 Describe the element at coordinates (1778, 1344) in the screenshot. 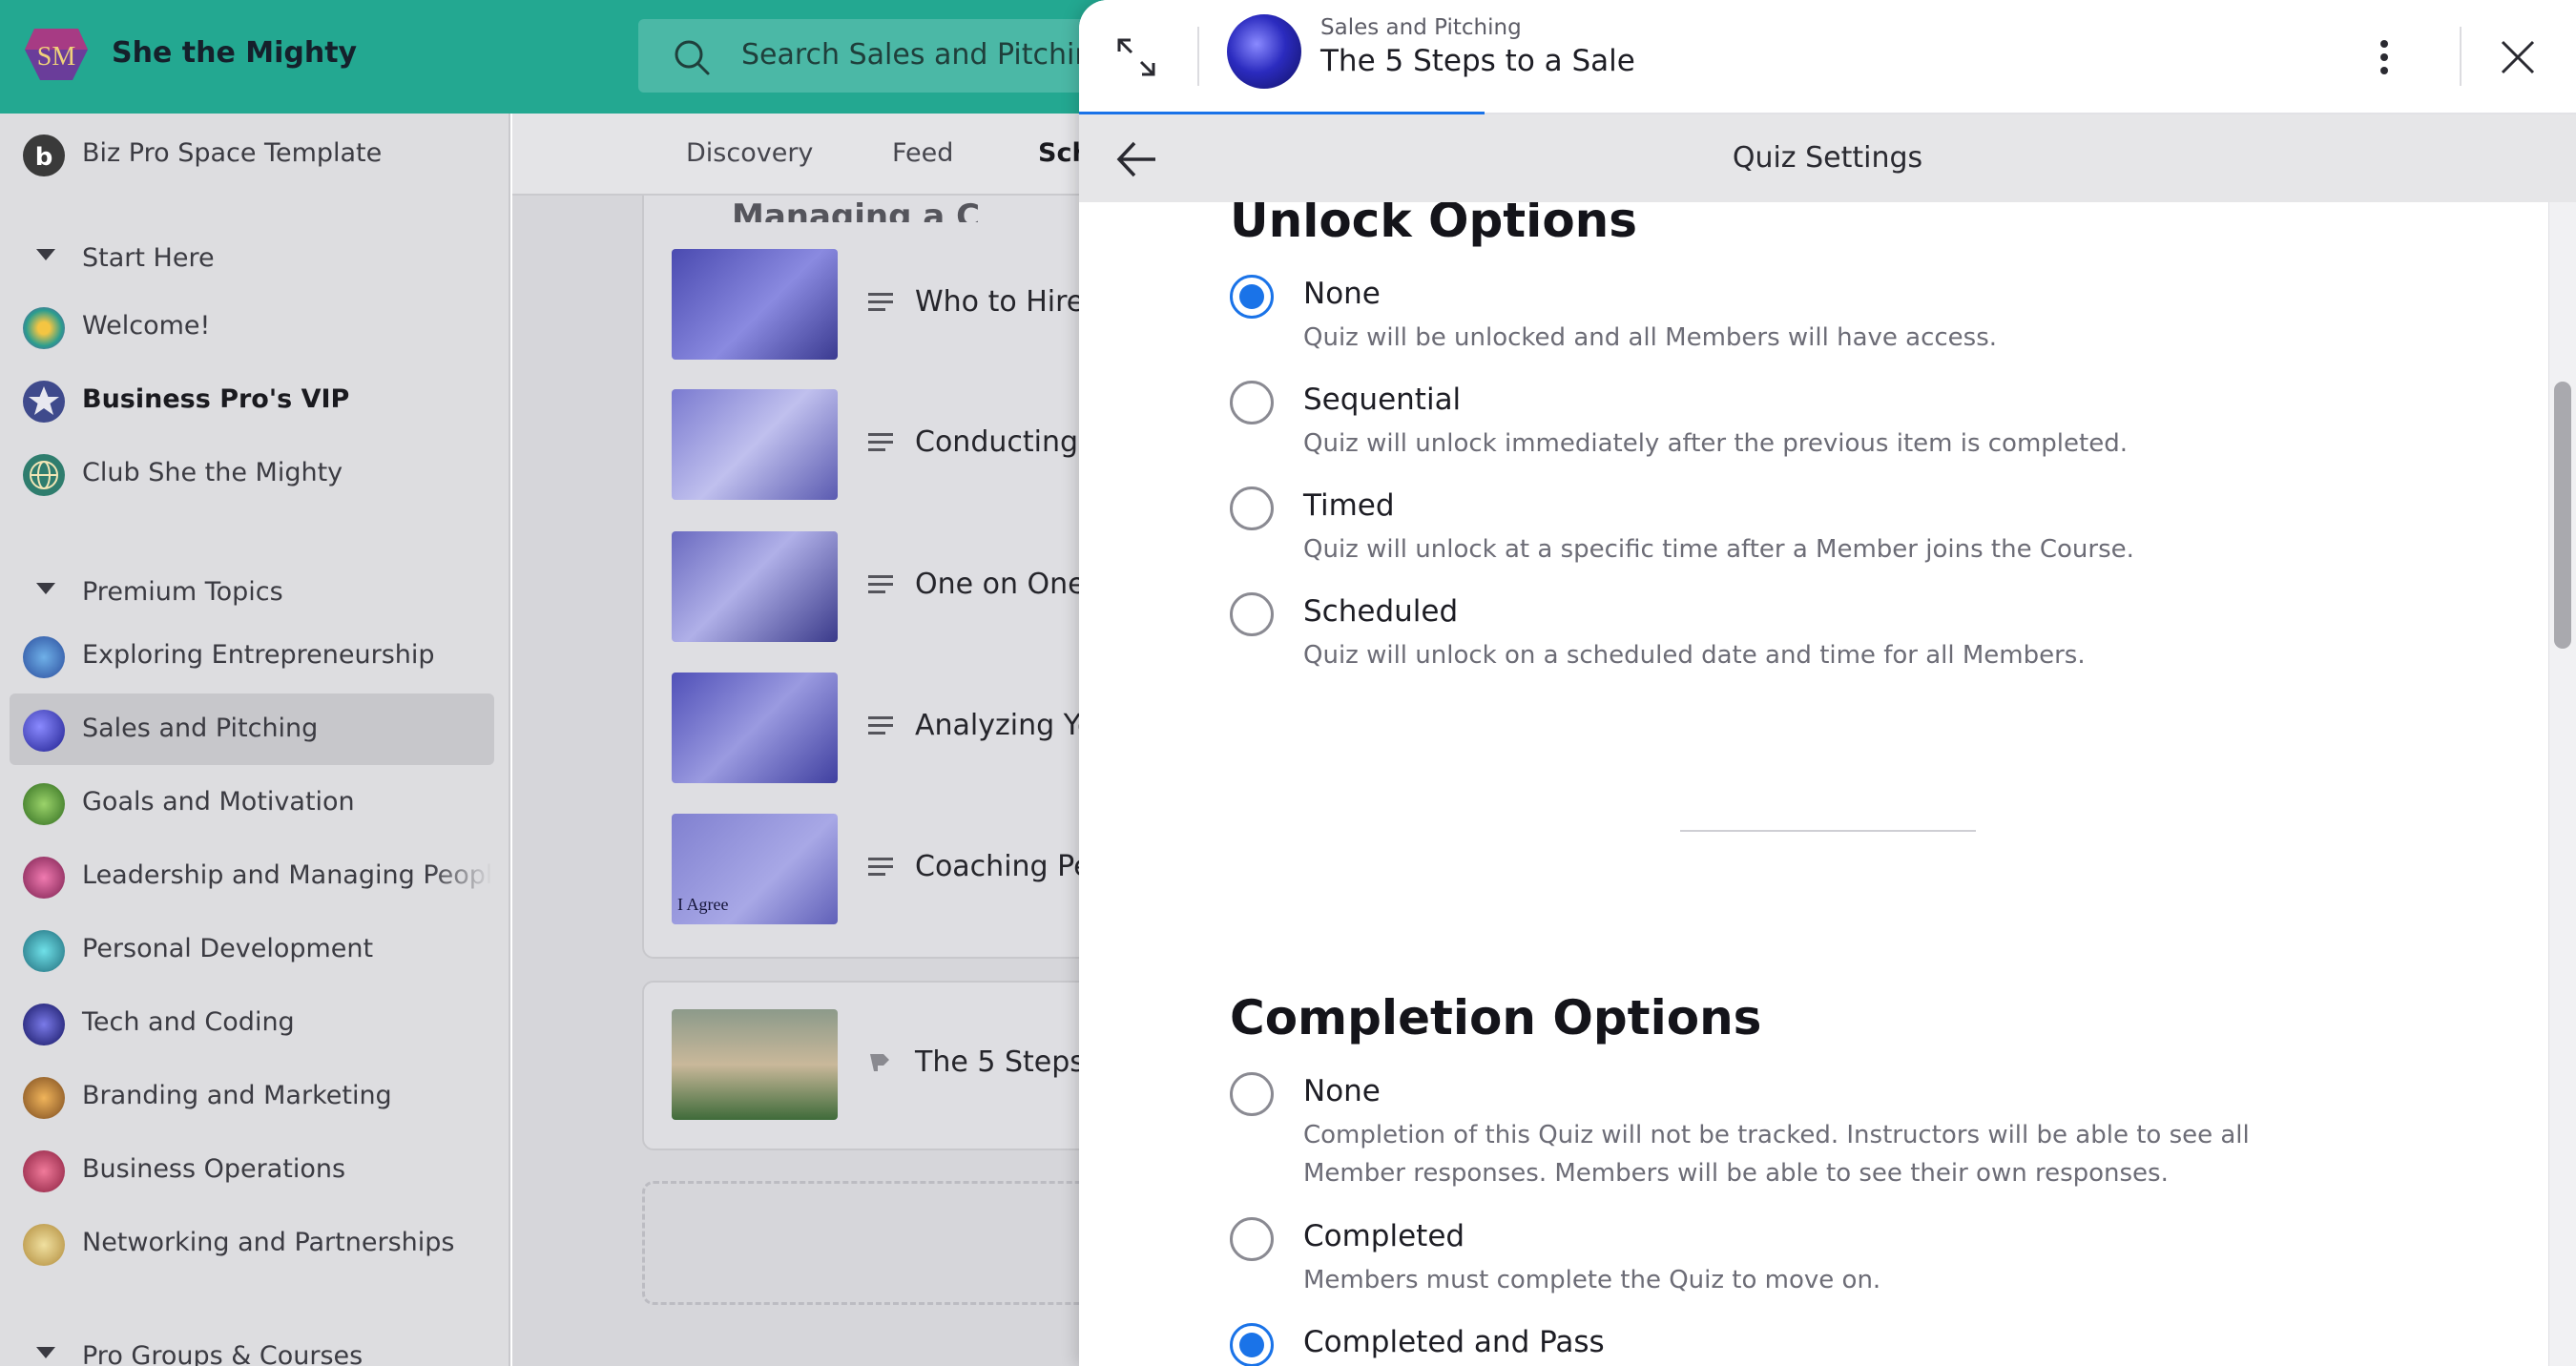

I see `completion-option-completed-and-pass: Completed and Pass` at that location.